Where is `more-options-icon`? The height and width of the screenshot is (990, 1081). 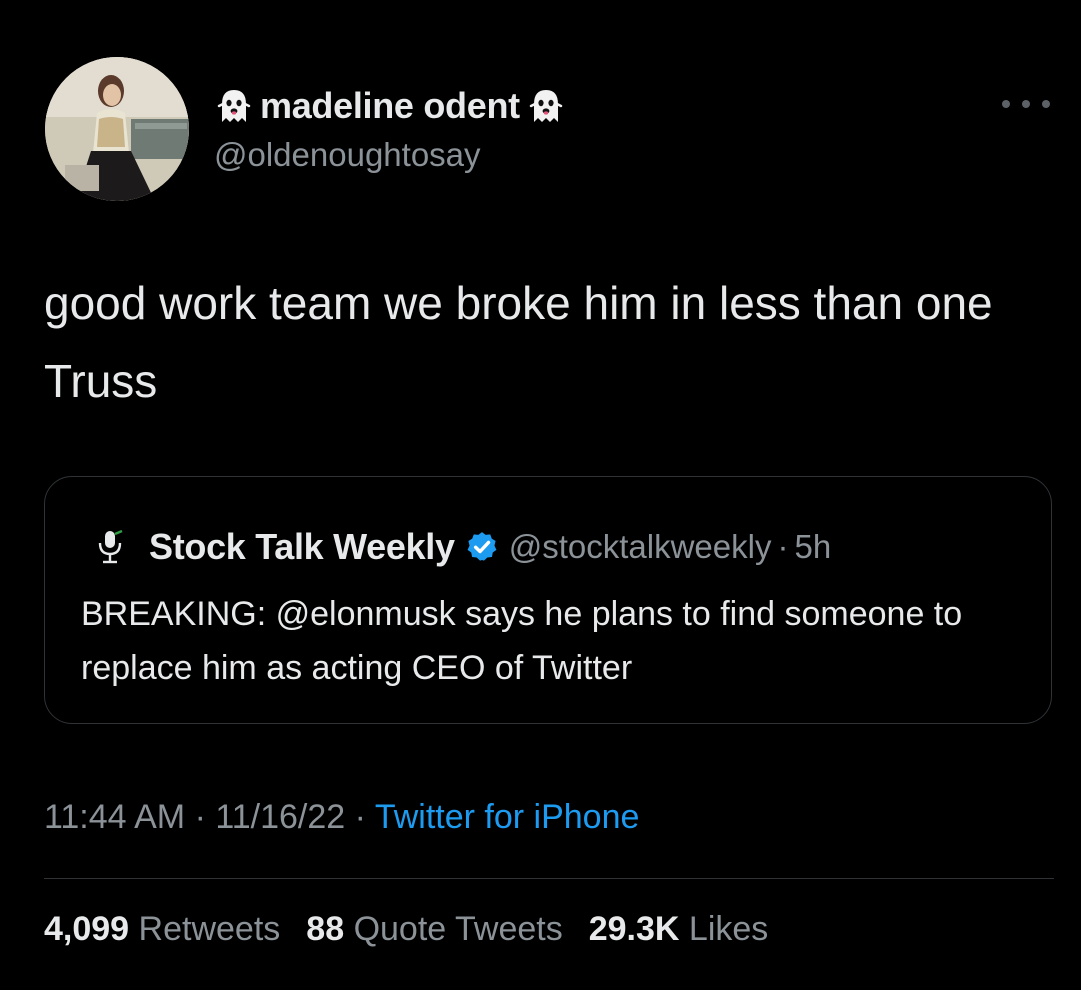
more-options-icon is located at coordinates (1026, 104).